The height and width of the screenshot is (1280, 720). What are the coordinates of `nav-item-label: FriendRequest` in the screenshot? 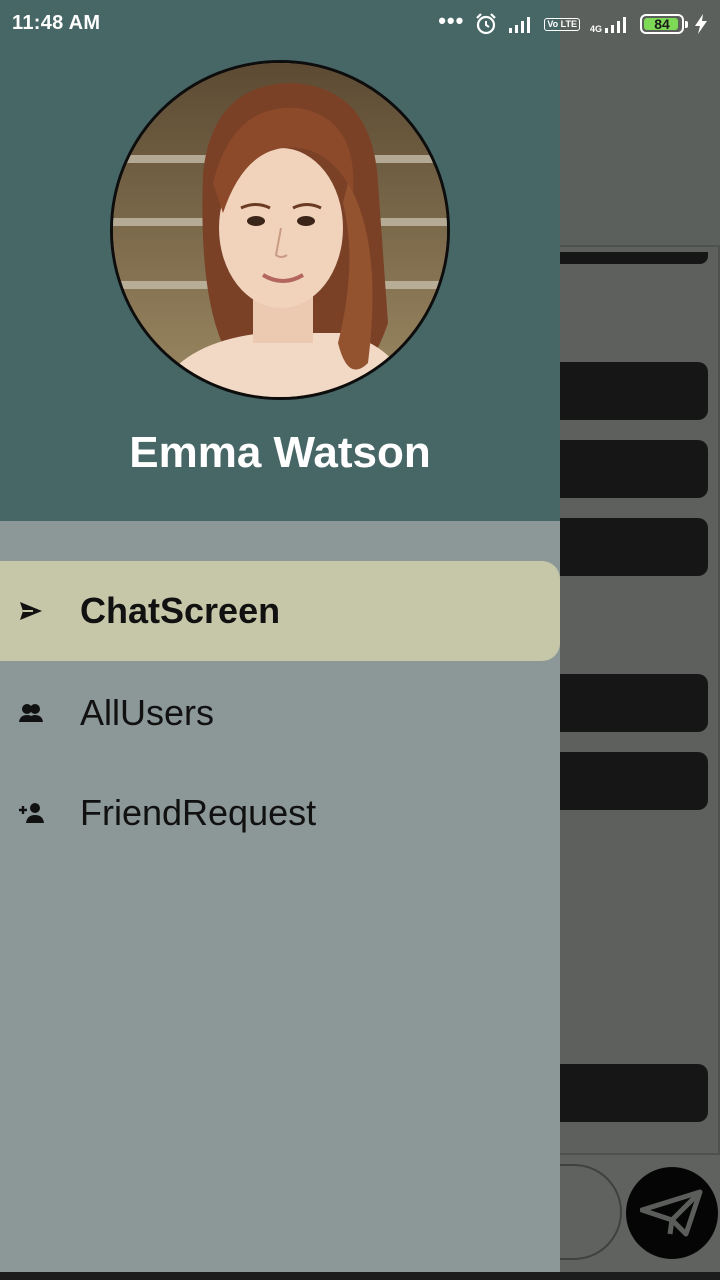 It's located at (198, 812).